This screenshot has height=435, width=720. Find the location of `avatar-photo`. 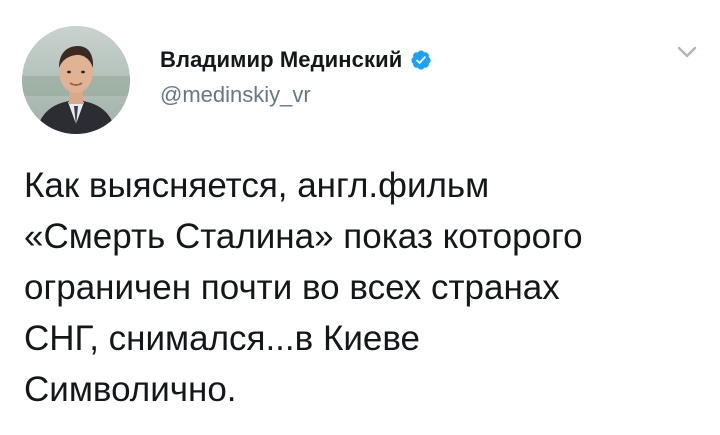

avatar-photo is located at coordinates (76, 80).